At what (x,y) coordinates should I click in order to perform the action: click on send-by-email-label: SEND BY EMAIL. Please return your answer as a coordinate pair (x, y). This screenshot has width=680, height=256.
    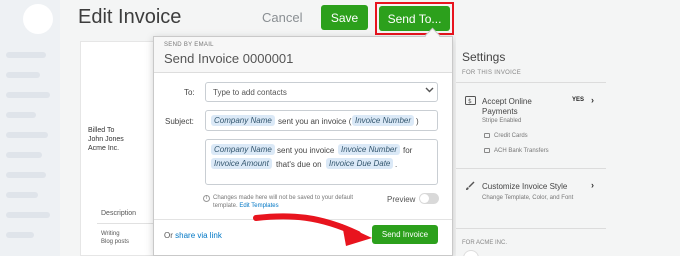
    Looking at the image, I should click on (189, 45).